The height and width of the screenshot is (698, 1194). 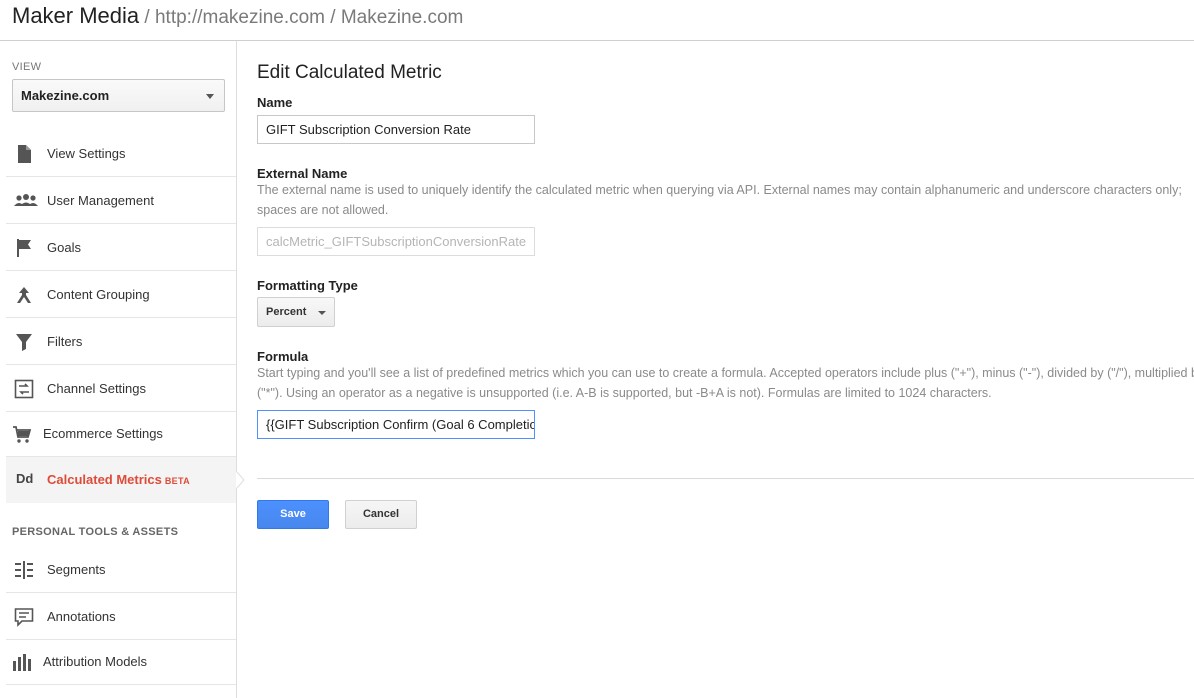 What do you see at coordinates (24, 617) in the screenshot?
I see `annotation-icon` at bounding box center [24, 617].